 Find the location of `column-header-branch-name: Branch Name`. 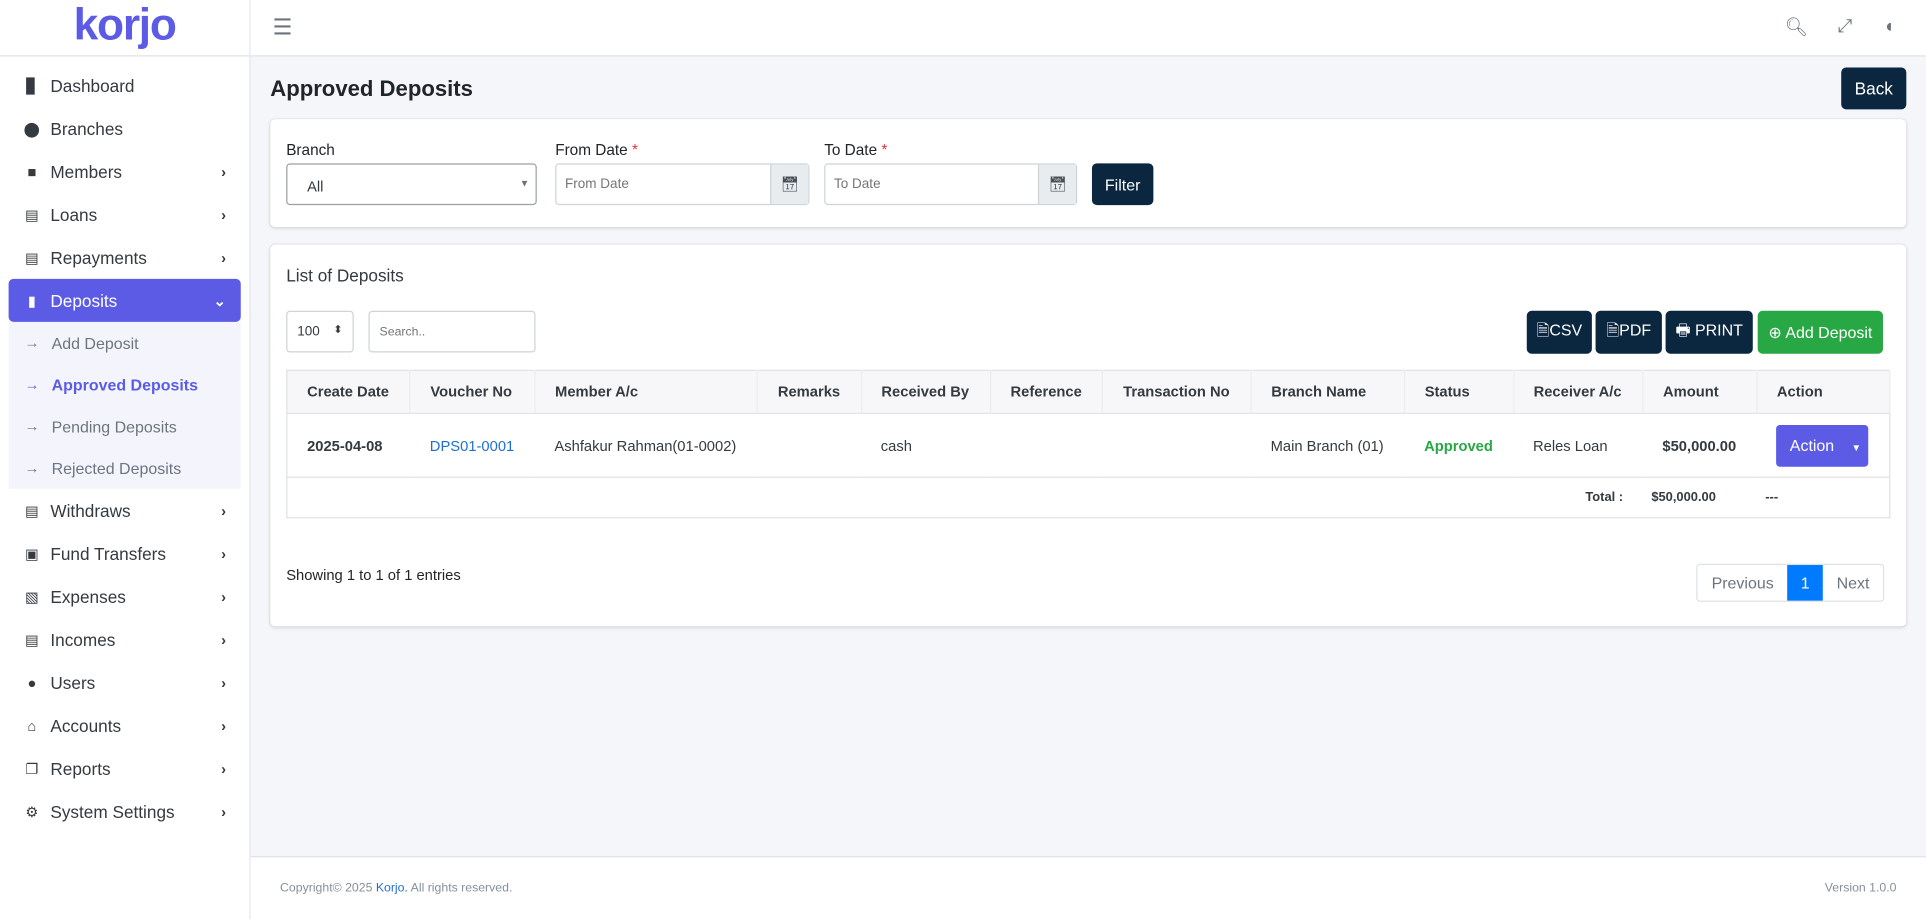

column-header-branch-name: Branch Name is located at coordinates (1328, 392).